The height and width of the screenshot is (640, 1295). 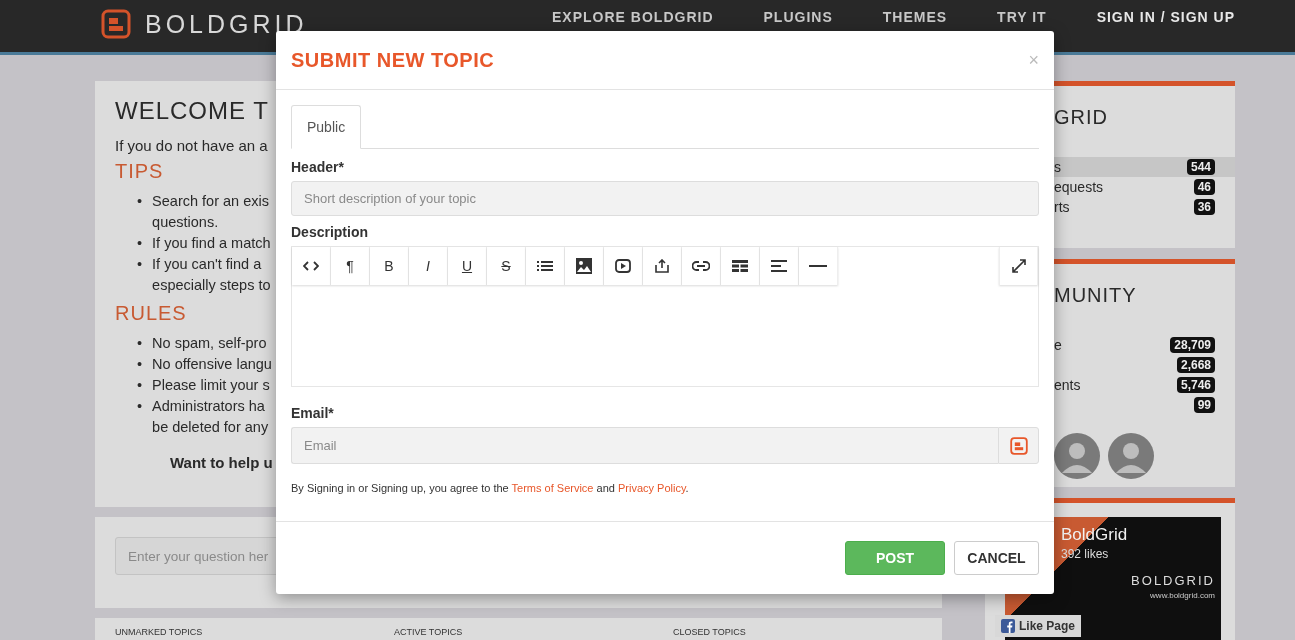 I want to click on toolbar-button: B, so click(x=389, y=266).